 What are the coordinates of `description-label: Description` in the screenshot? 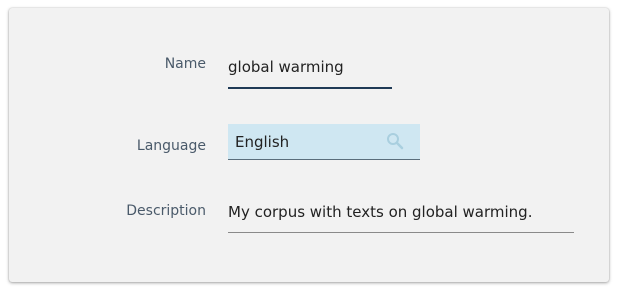 It's located at (166, 211).